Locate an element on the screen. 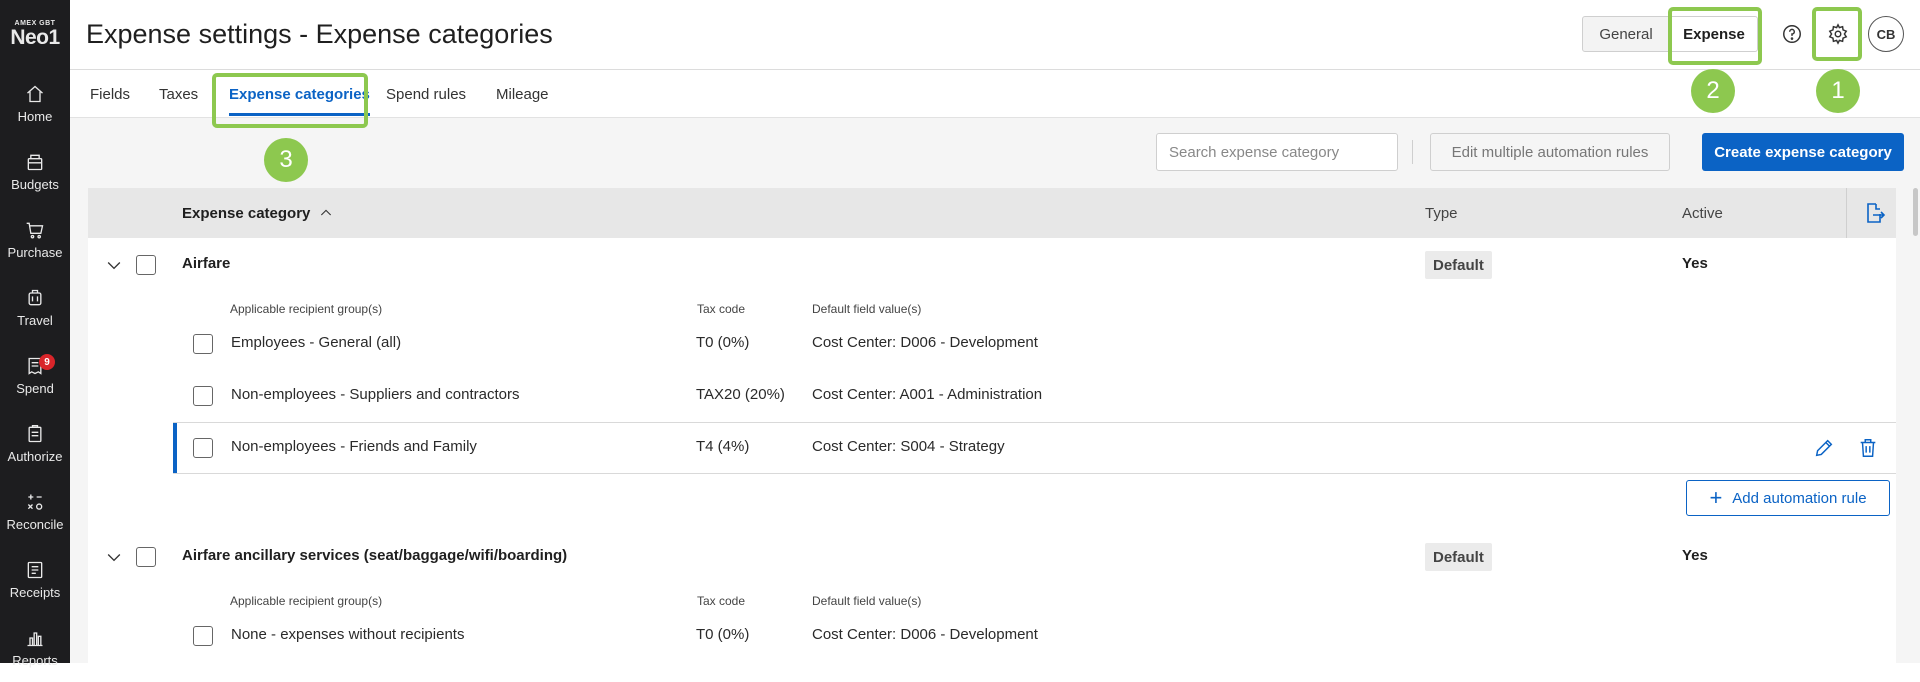 Image resolution: width=1920 pixels, height=682 pixels. column-header-category: Expense category is located at coordinates (246, 213).